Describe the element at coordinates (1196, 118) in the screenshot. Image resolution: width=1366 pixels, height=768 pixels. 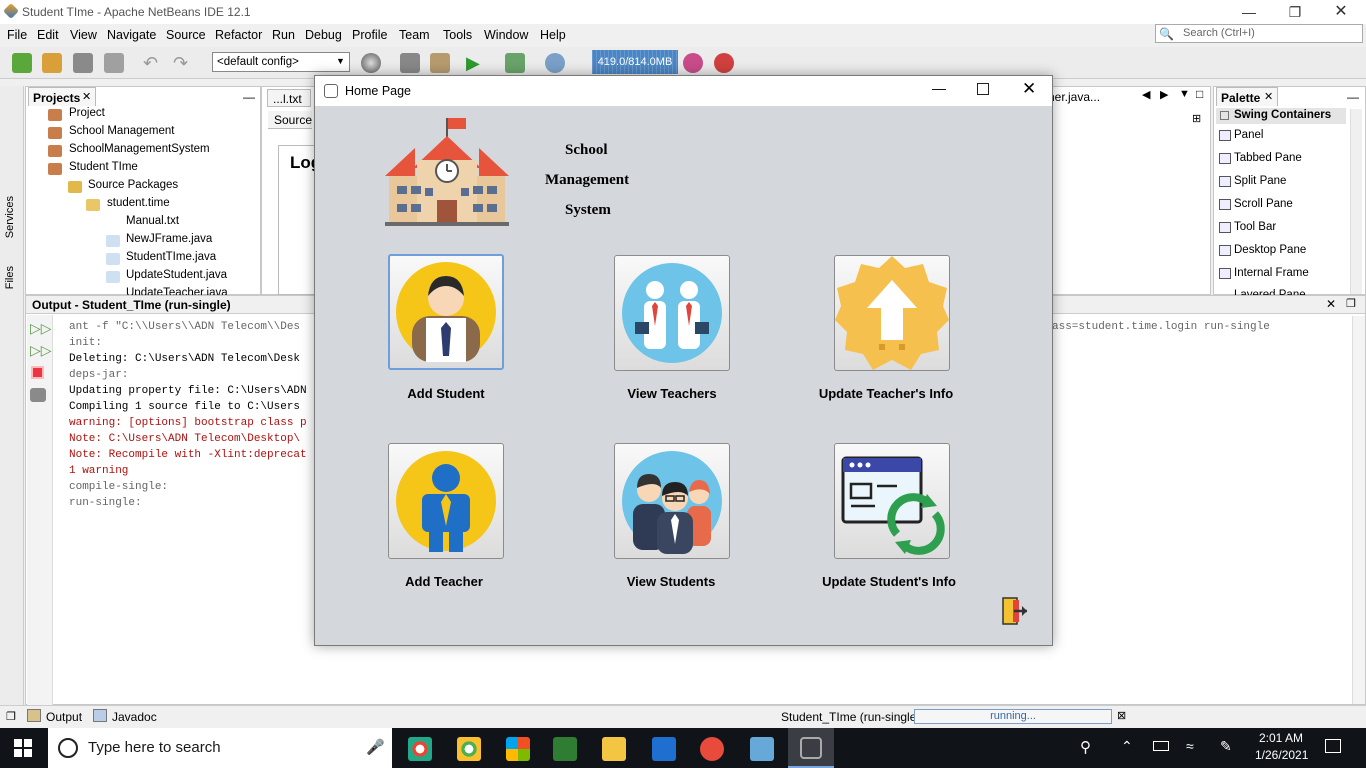
I see `grid-icon: ⊞` at that location.